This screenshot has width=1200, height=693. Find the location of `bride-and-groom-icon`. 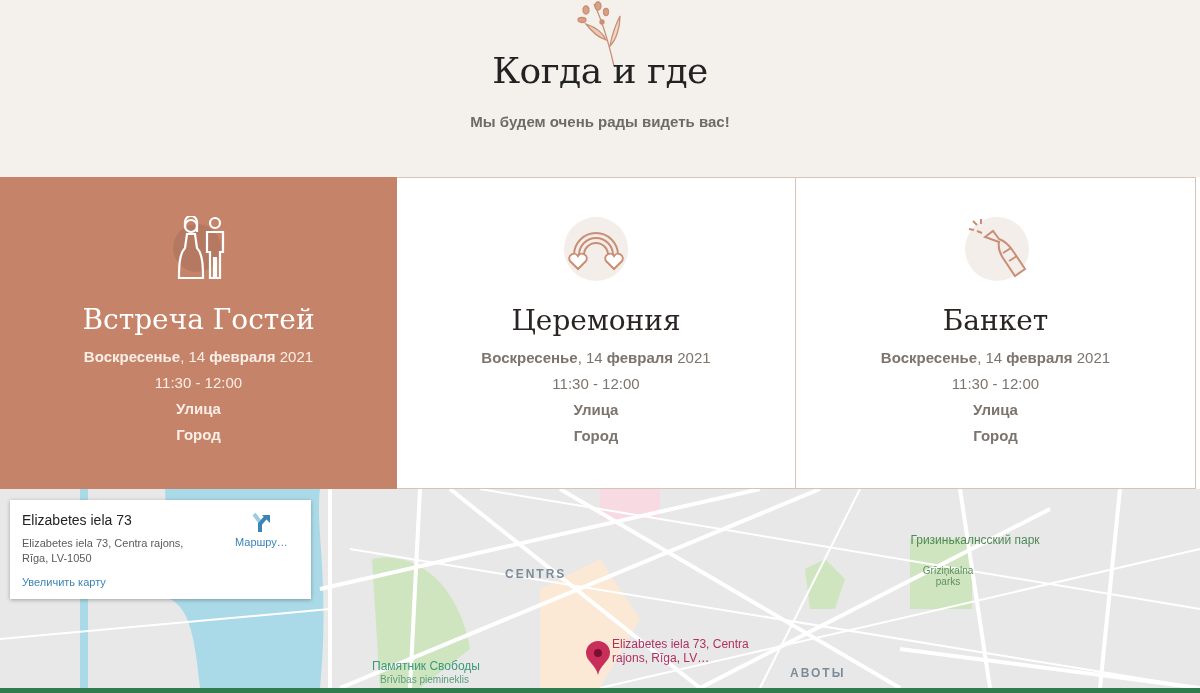

bride-and-groom-icon is located at coordinates (198, 248).